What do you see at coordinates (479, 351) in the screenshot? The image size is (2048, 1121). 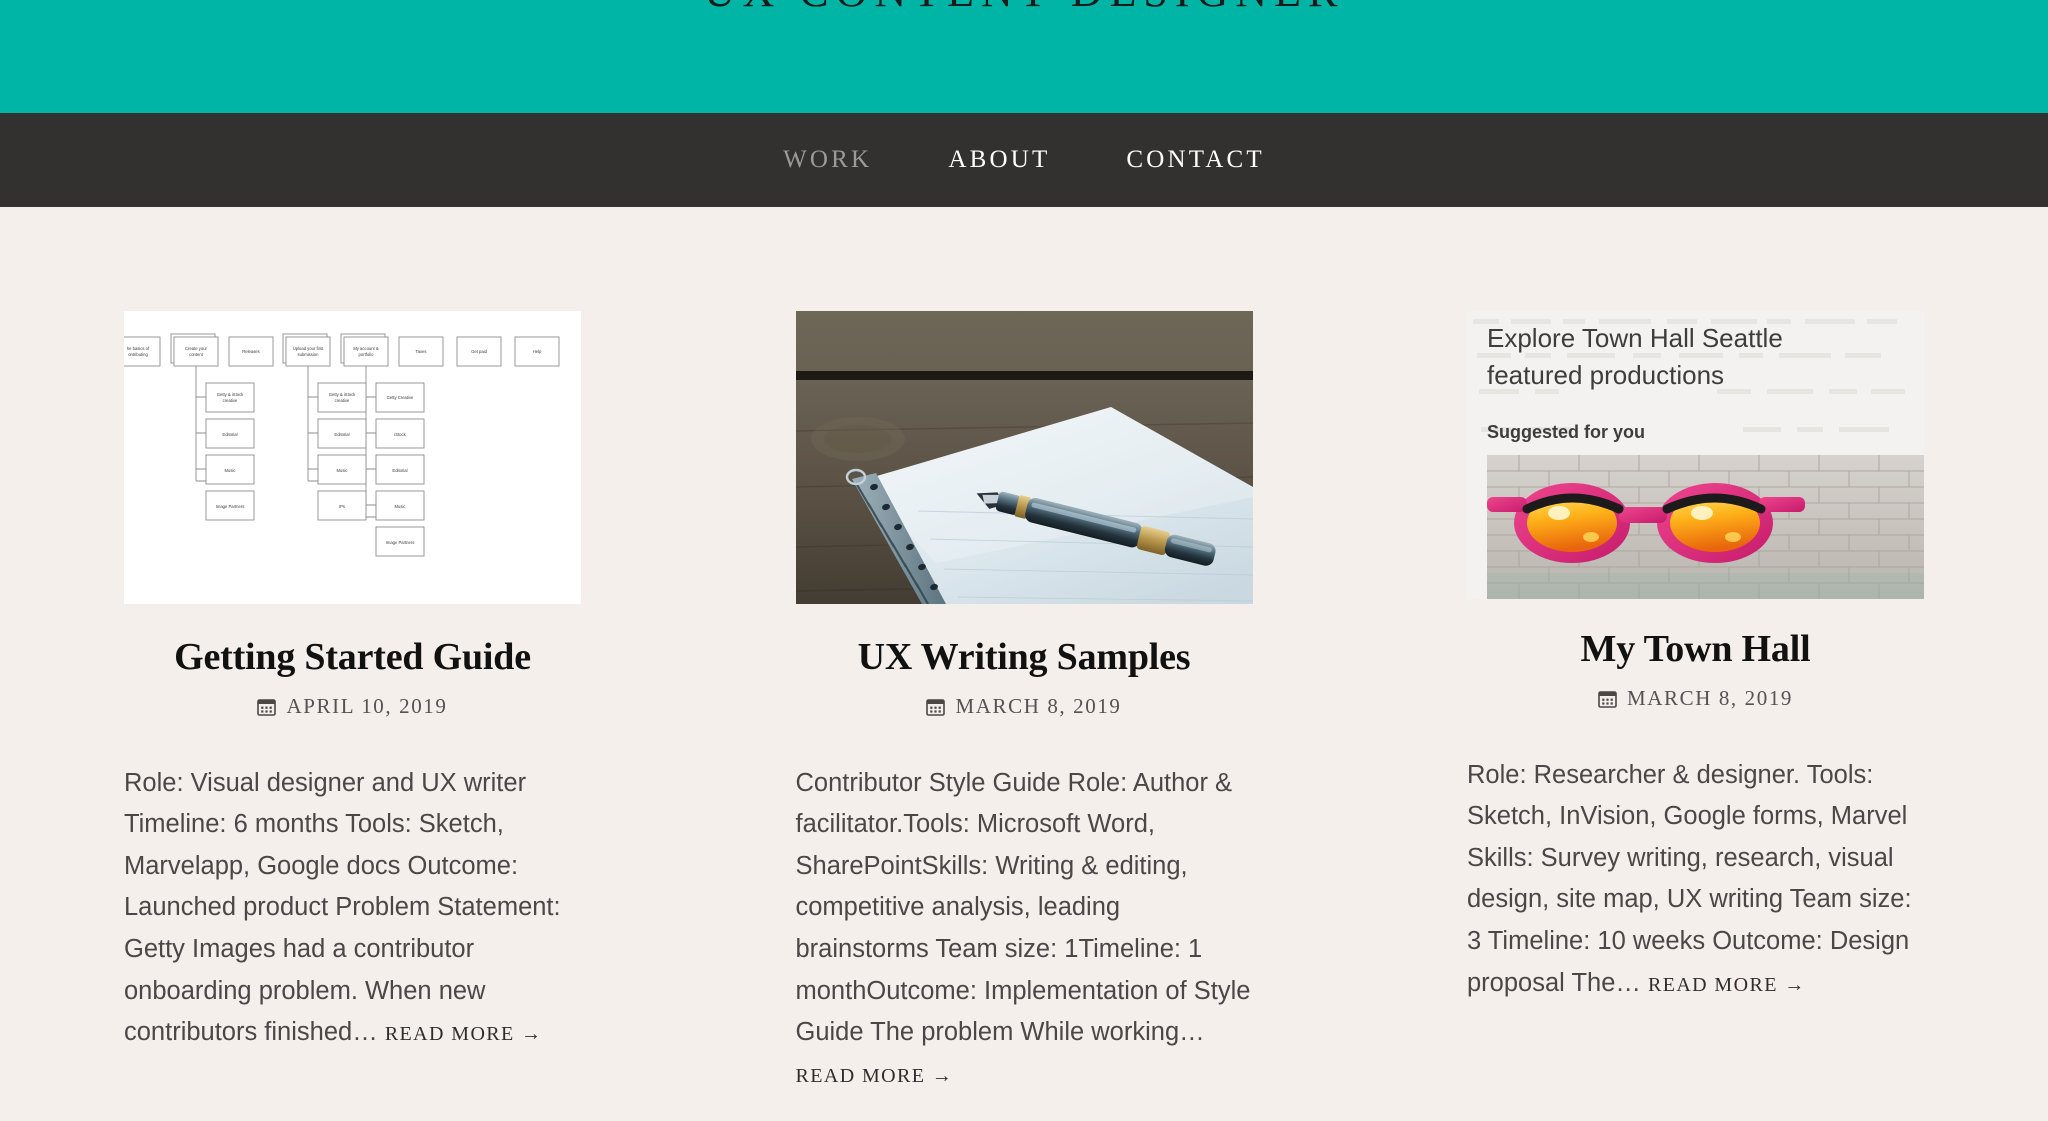 I see `svg-text: Get paid` at bounding box center [479, 351].